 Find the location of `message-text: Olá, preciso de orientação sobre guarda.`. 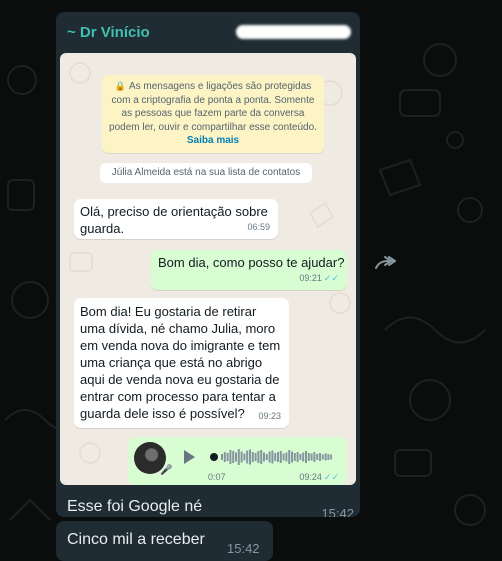

message-text: Olá, preciso de orientação sobre guarda. is located at coordinates (174, 220).